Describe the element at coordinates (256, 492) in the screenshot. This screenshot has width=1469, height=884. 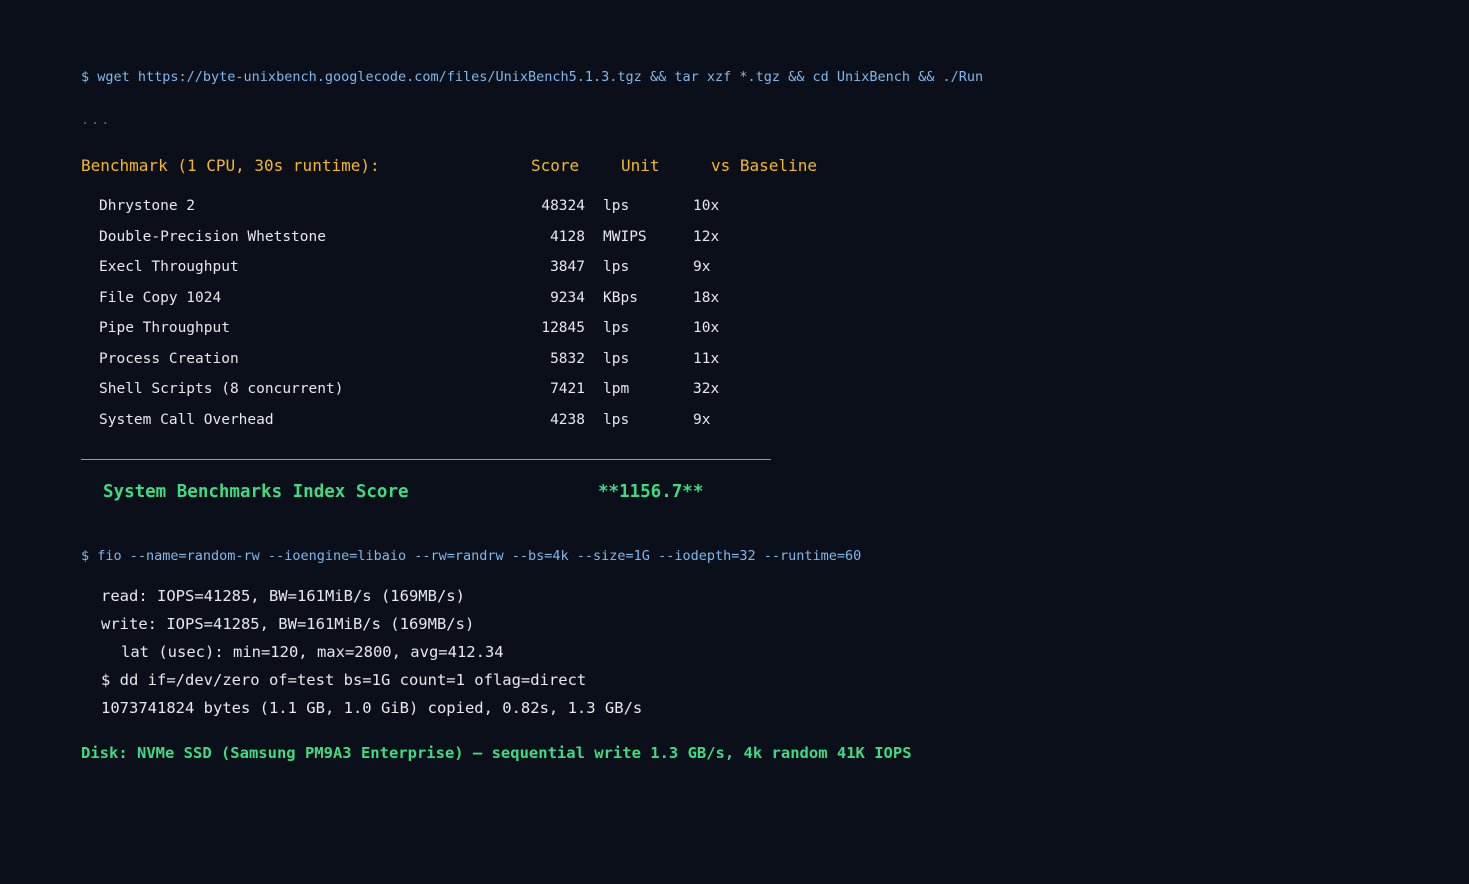
I see `index-score-label: System Benchmarks Index Score` at that location.